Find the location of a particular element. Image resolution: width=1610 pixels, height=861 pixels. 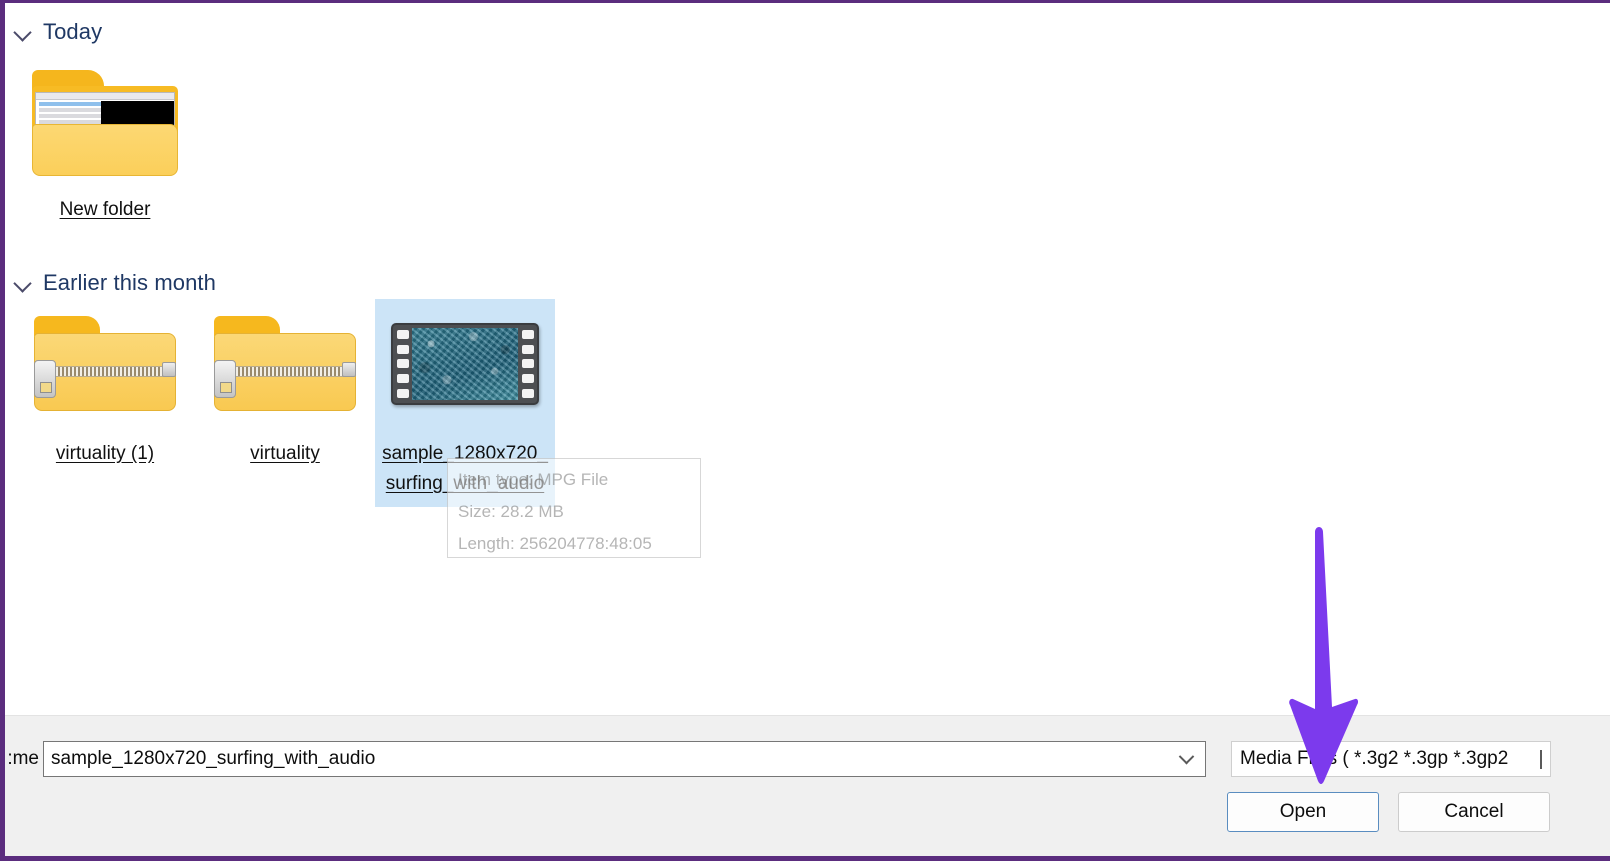

filename-input-value: sample_1280x720_surfing_with_audio is located at coordinates (213, 758).